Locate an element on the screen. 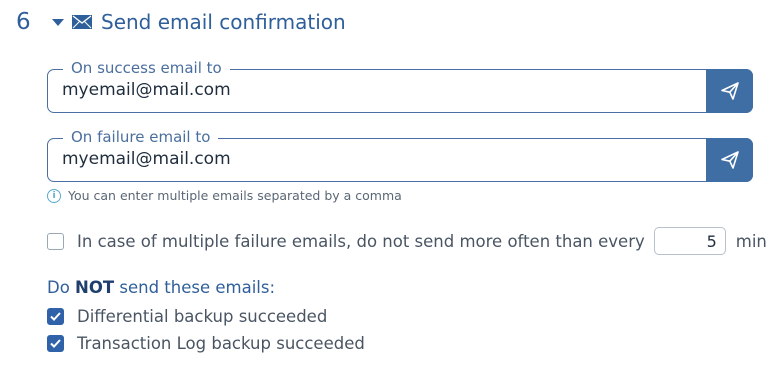 Image resolution: width=768 pixels, height=366 pixels. section-title: Send email confirmation is located at coordinates (223, 22).